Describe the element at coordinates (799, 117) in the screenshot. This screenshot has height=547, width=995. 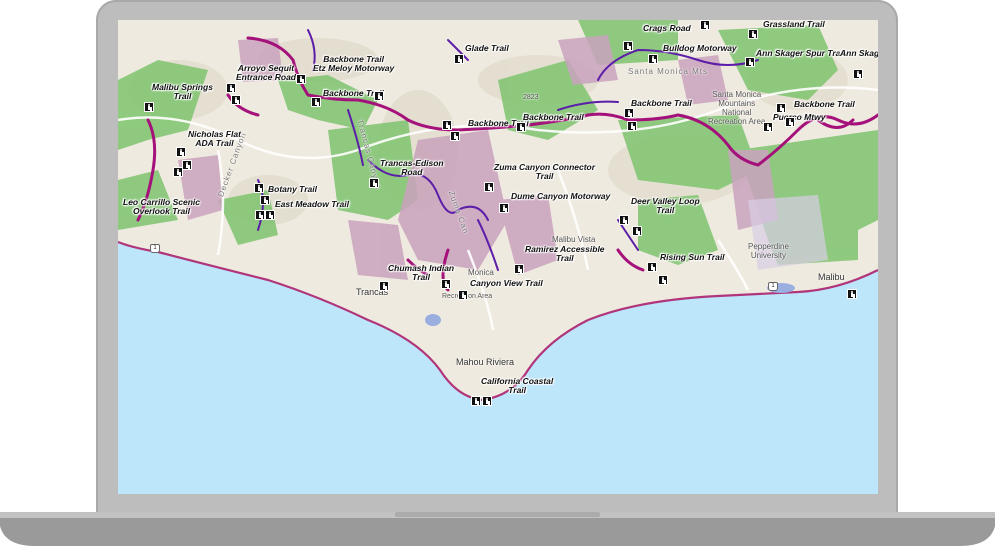
I see `trail-label: Puerco Mtwy` at that location.